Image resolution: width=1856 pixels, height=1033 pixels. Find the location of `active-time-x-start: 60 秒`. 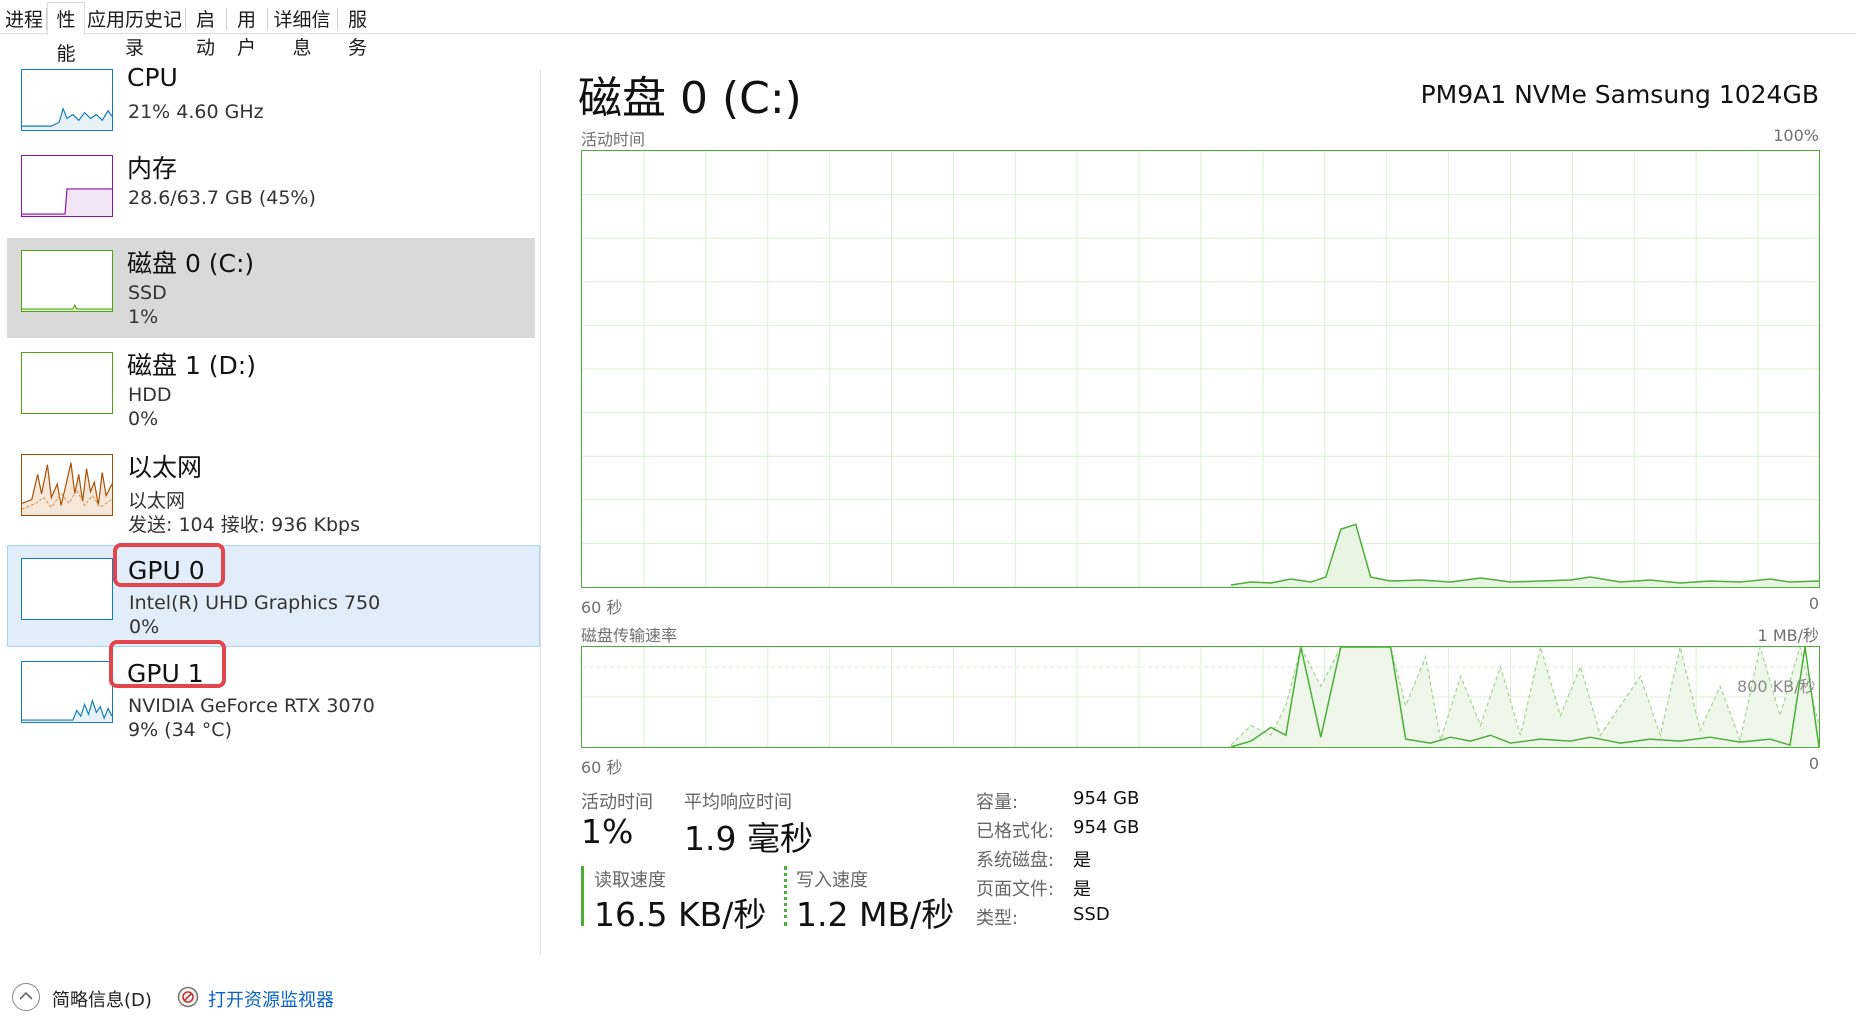

active-time-x-start: 60 秒 is located at coordinates (602, 607).